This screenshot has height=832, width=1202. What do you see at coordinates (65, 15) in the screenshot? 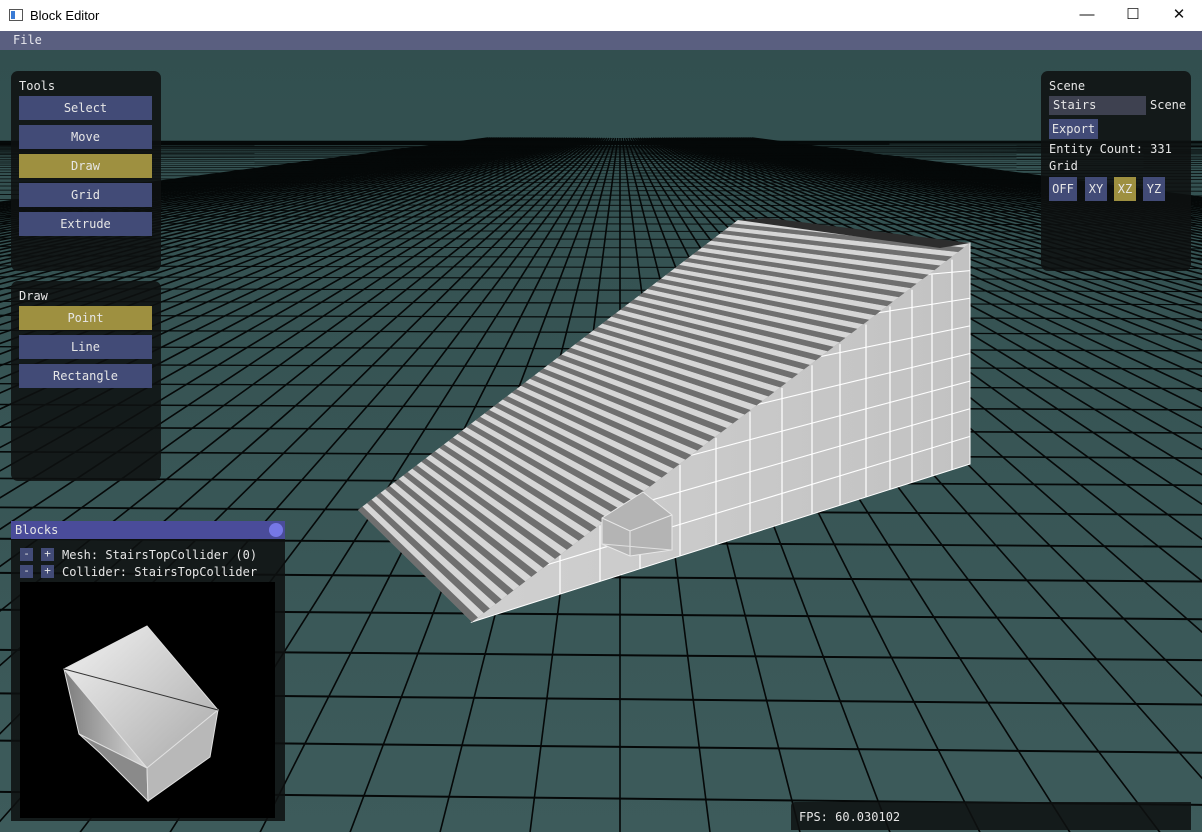
I see `window-title: Block Editor` at bounding box center [65, 15].